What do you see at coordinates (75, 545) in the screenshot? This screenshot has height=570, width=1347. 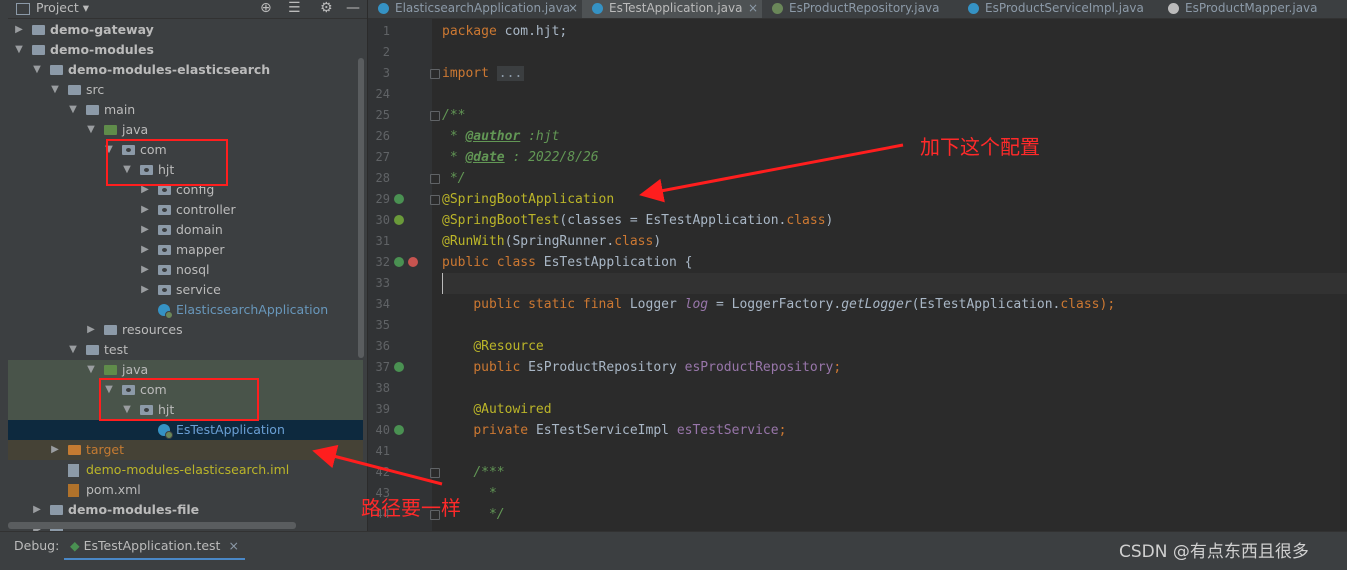 I see `debug-bug-icon: ◆` at bounding box center [75, 545].